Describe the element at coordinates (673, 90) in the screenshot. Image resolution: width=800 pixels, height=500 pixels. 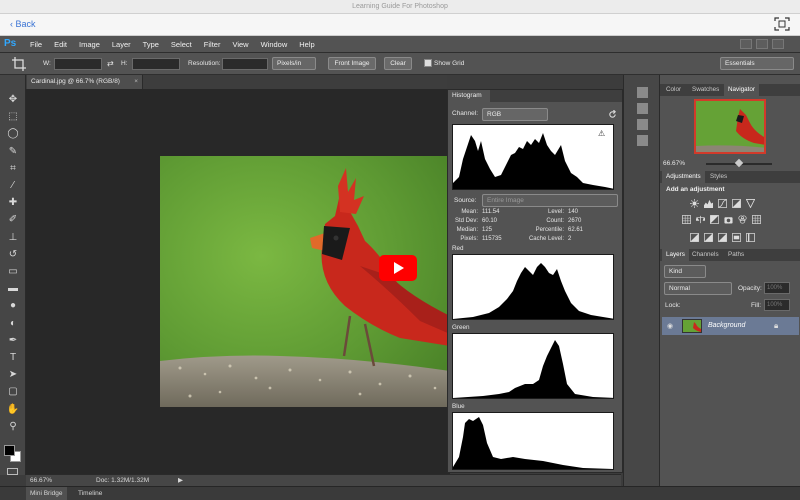
I see `tab-color: Color` at that location.